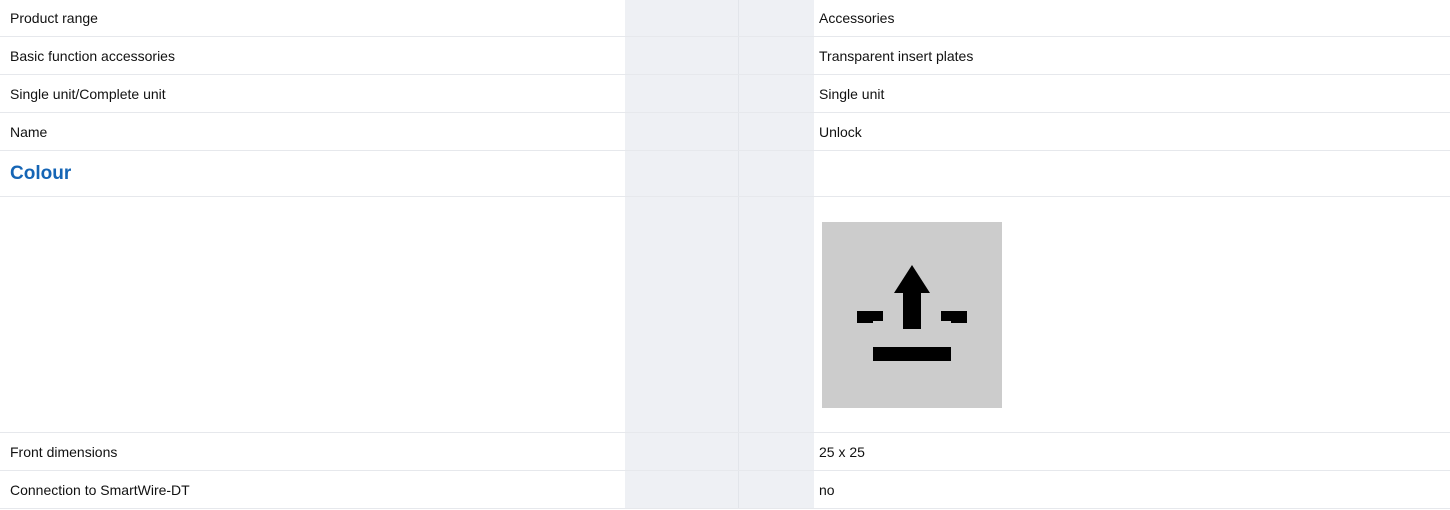  I want to click on row-value: no, so click(827, 489).